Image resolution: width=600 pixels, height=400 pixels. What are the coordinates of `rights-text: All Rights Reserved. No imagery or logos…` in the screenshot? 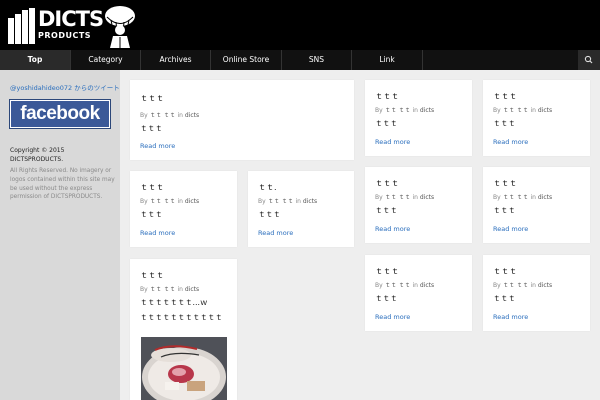 It's located at (62, 184).